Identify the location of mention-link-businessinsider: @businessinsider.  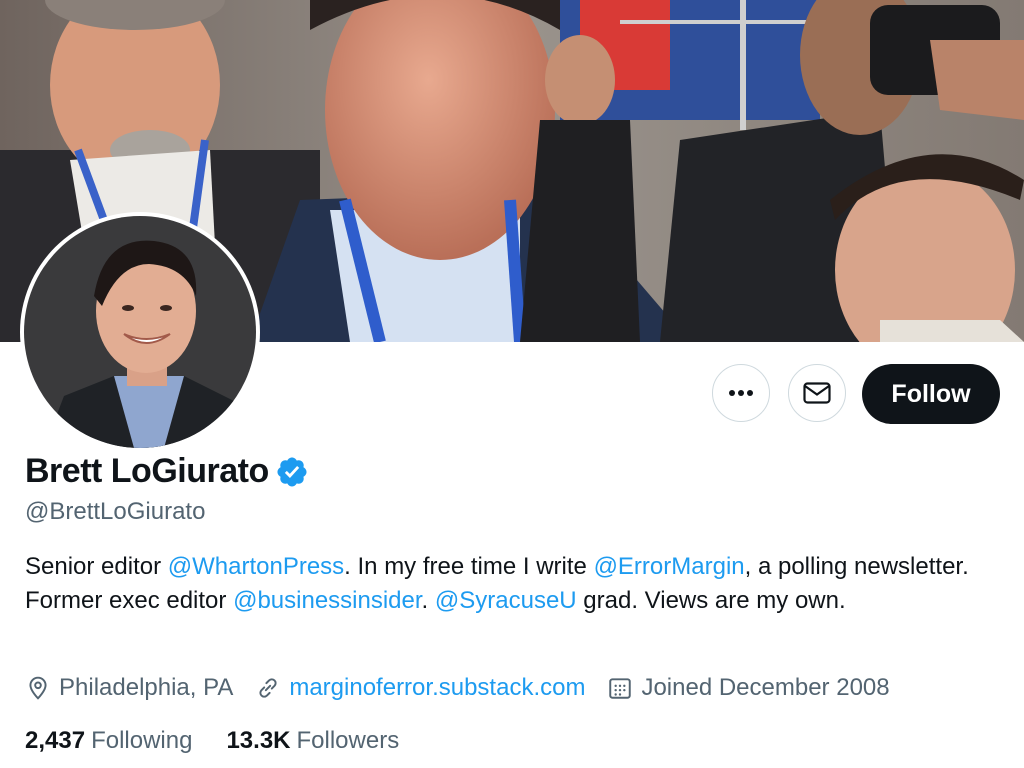
(327, 600).